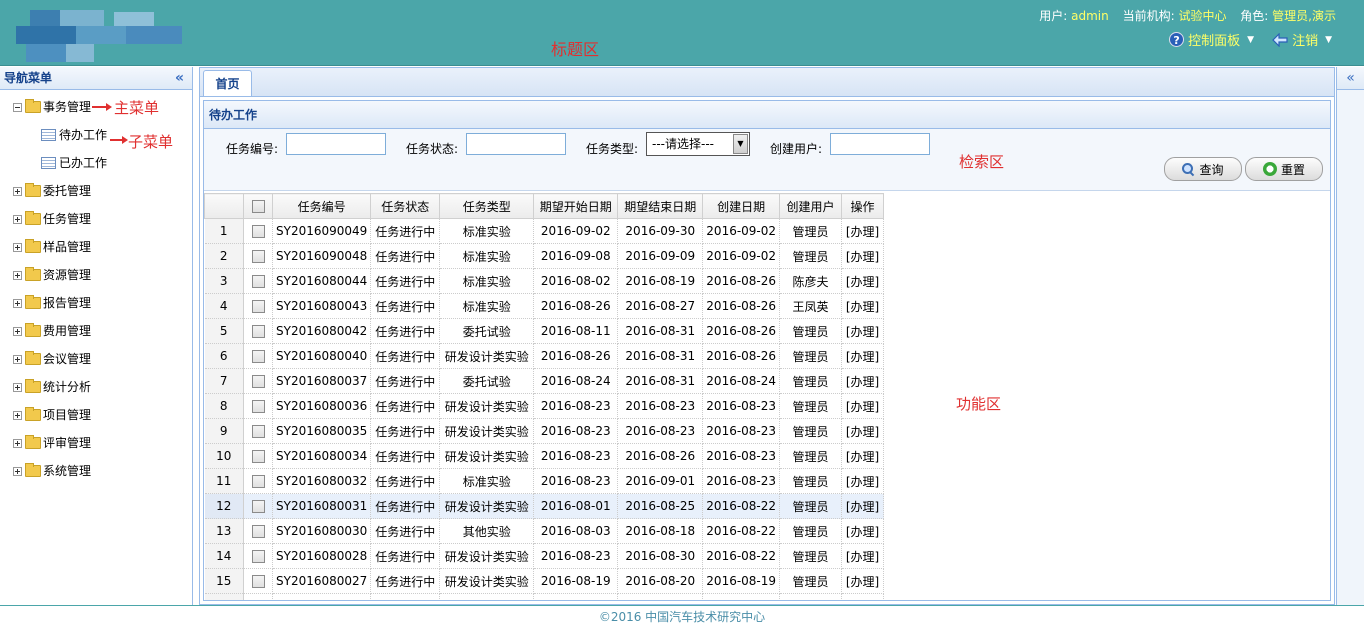 This screenshot has width=1364, height=628. I want to click on sidebar-item: 资源管理, so click(52, 275).